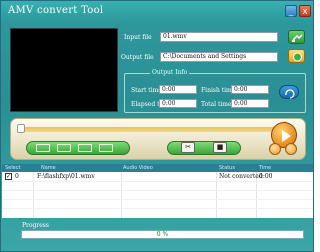  I want to click on check-icon: ✓, so click(9, 176).